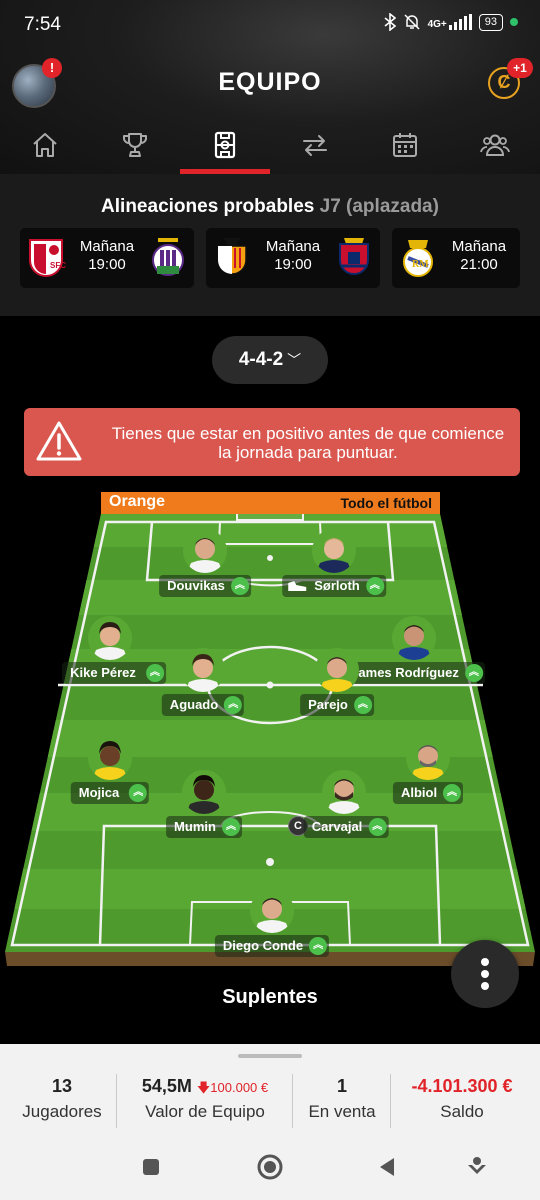 The width and height of the screenshot is (540, 1200). What do you see at coordinates (490, 22) in the screenshot?
I see `battery-icon: 93` at bounding box center [490, 22].